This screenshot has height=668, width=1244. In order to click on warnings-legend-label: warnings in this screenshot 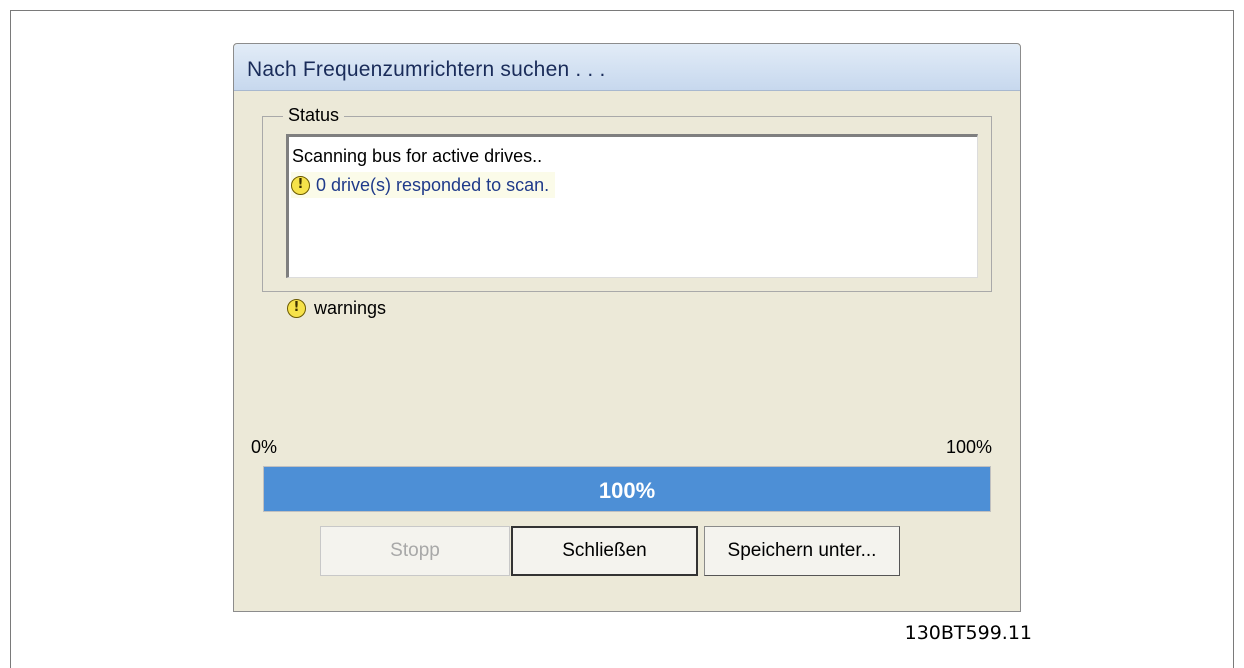, I will do `click(350, 308)`.